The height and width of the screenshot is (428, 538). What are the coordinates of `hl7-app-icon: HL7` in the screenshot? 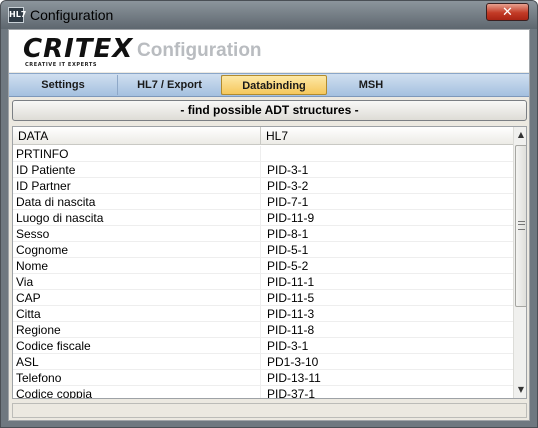 It's located at (17, 15).